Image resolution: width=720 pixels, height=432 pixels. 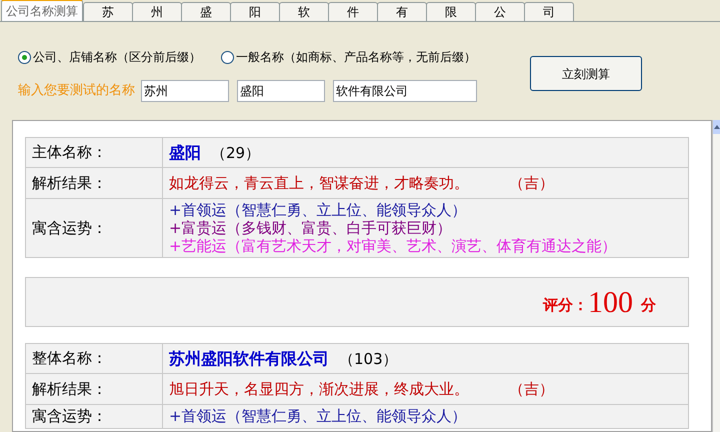 What do you see at coordinates (281, 91) in the screenshot?
I see `name-input-field: 盛阳` at bounding box center [281, 91].